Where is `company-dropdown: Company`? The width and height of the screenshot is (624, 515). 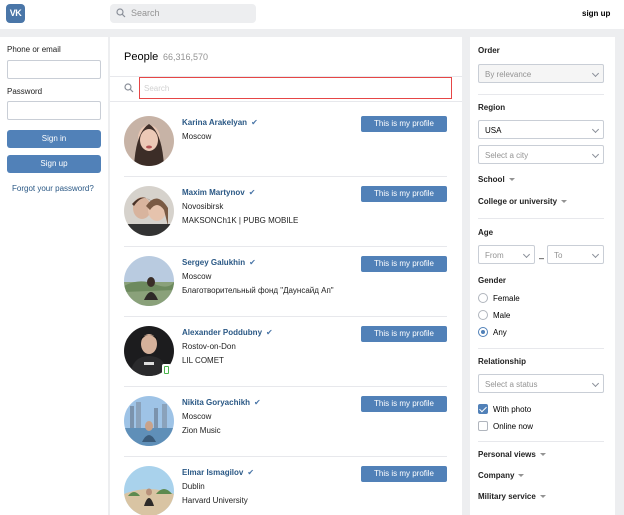
company-dropdown: Company is located at coordinates (501, 475).